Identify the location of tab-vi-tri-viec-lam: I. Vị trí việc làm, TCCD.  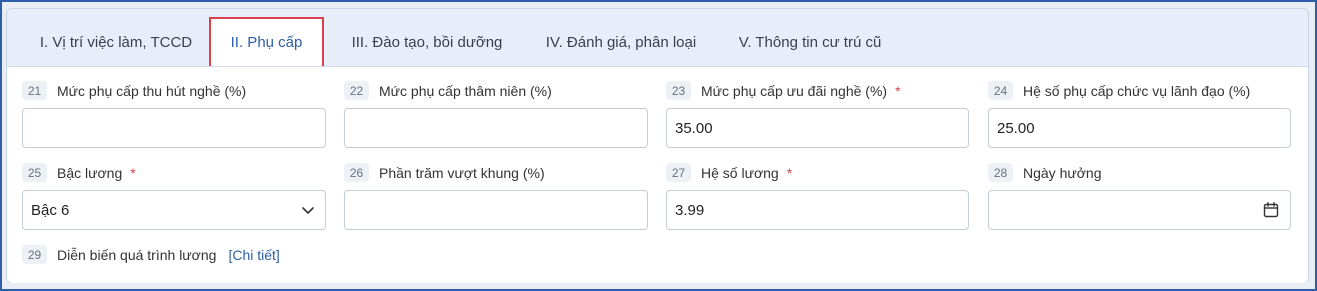
(116, 42).